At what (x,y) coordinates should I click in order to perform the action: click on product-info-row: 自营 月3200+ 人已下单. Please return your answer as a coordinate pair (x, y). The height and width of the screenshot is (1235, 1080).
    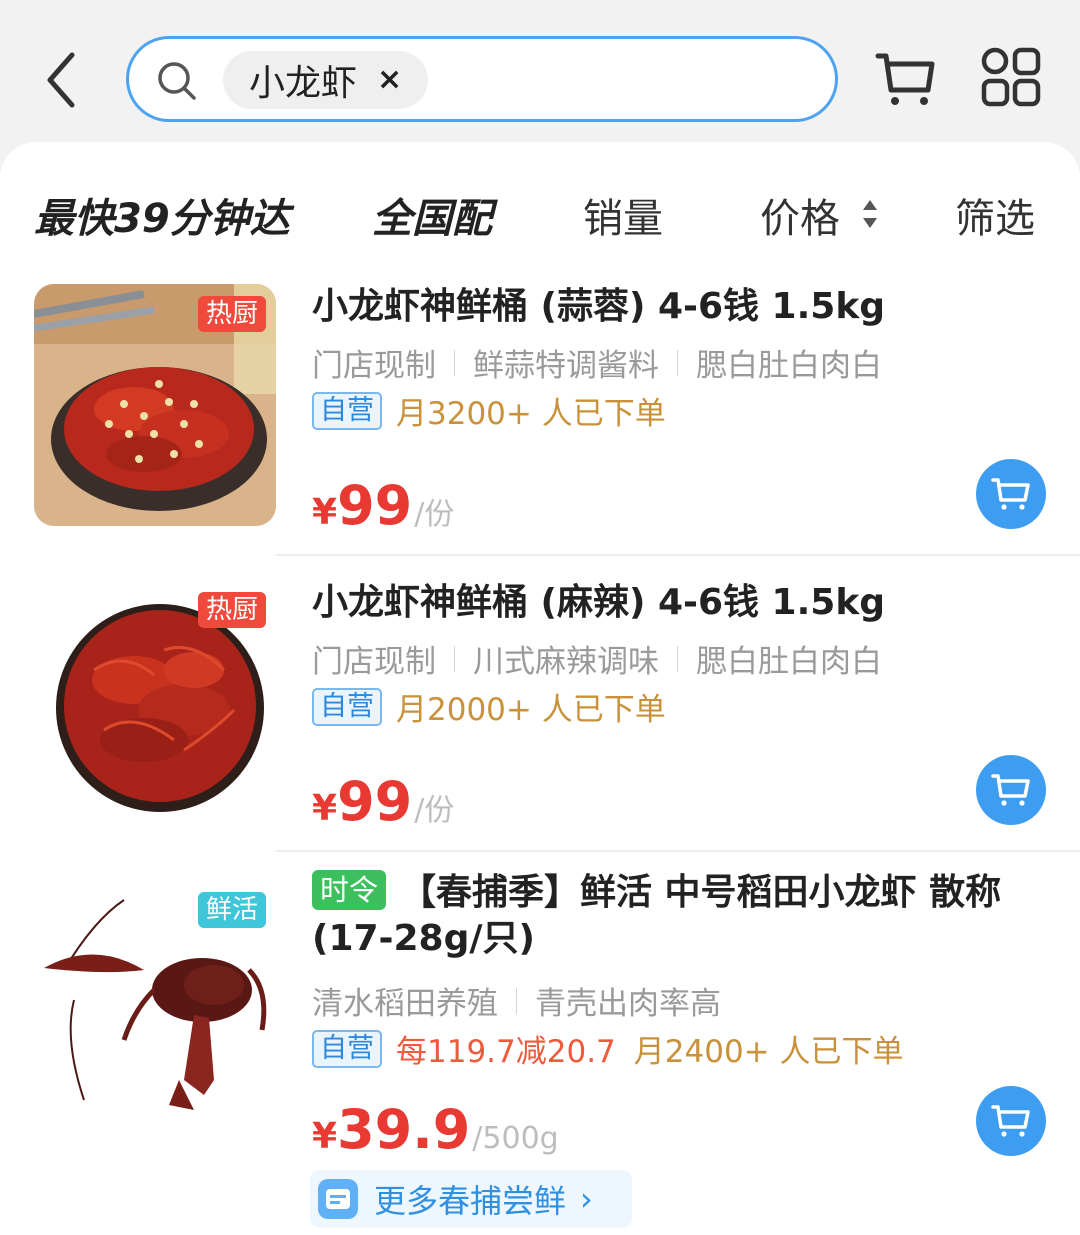
    Looking at the image, I should click on (489, 410).